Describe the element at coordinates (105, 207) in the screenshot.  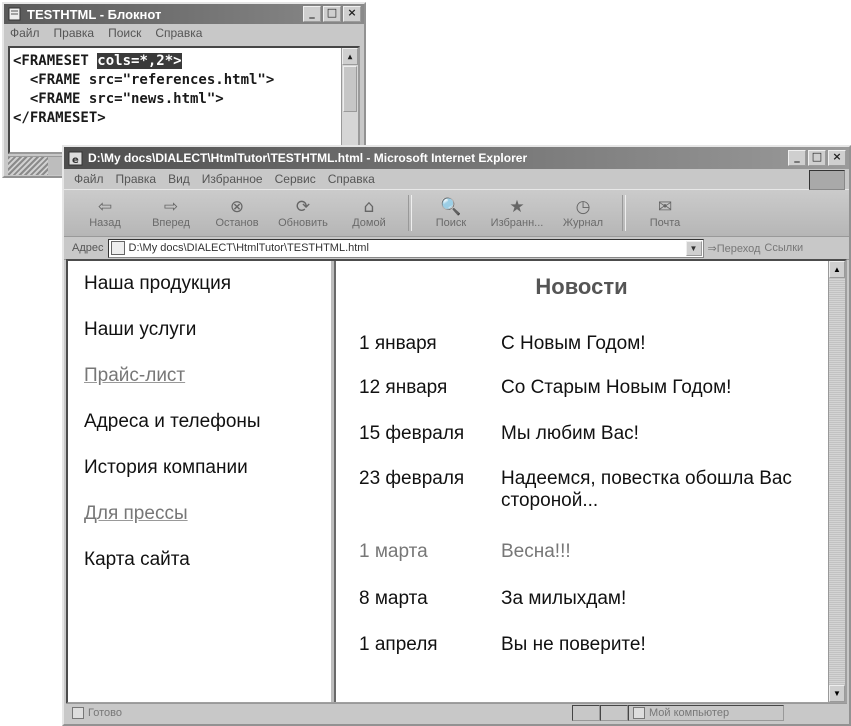
I see `back-icon: ⇦` at that location.